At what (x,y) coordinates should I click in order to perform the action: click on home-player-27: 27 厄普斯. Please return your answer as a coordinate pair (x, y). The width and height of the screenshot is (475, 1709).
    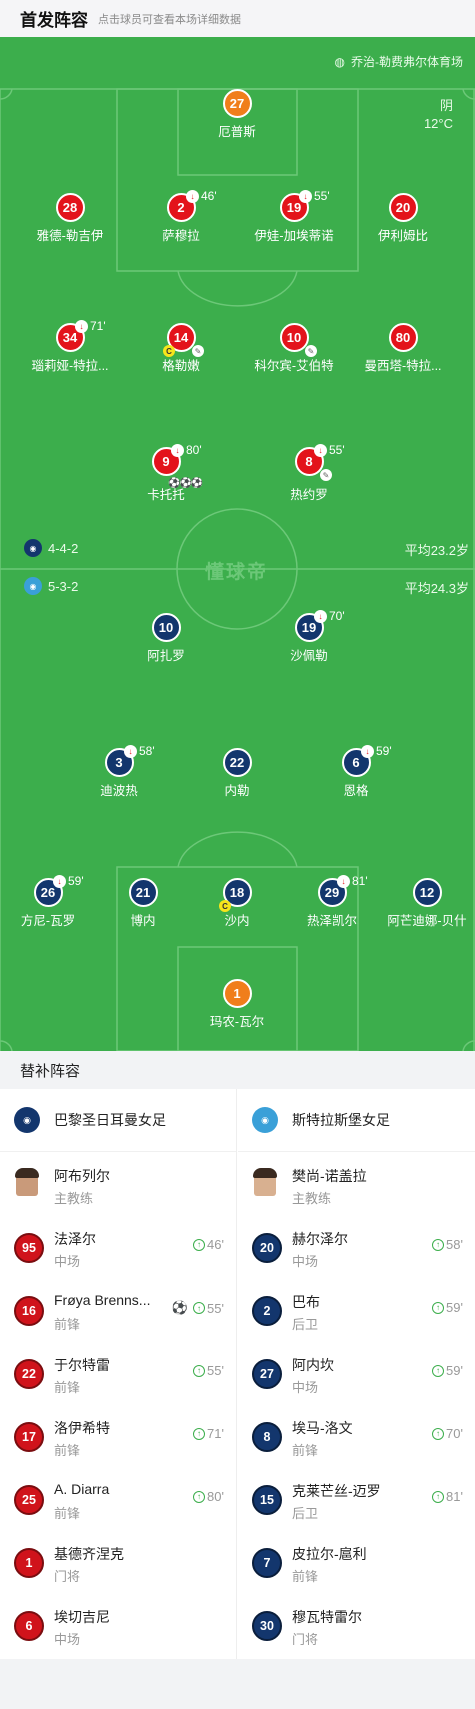
    Looking at the image, I should click on (237, 114).